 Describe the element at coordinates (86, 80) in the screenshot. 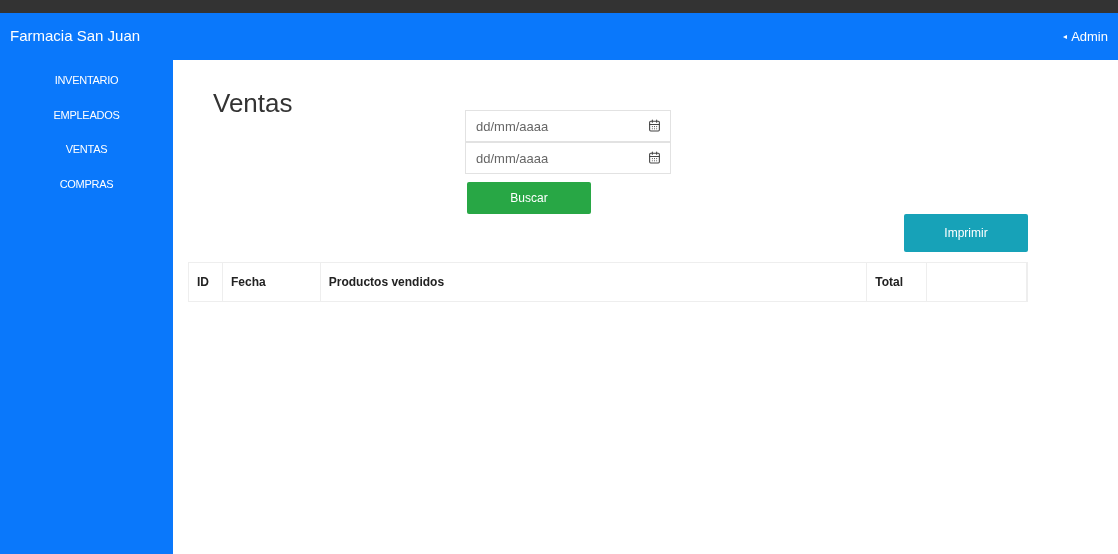

I see `sidebar-item: INVENTARIO` at that location.